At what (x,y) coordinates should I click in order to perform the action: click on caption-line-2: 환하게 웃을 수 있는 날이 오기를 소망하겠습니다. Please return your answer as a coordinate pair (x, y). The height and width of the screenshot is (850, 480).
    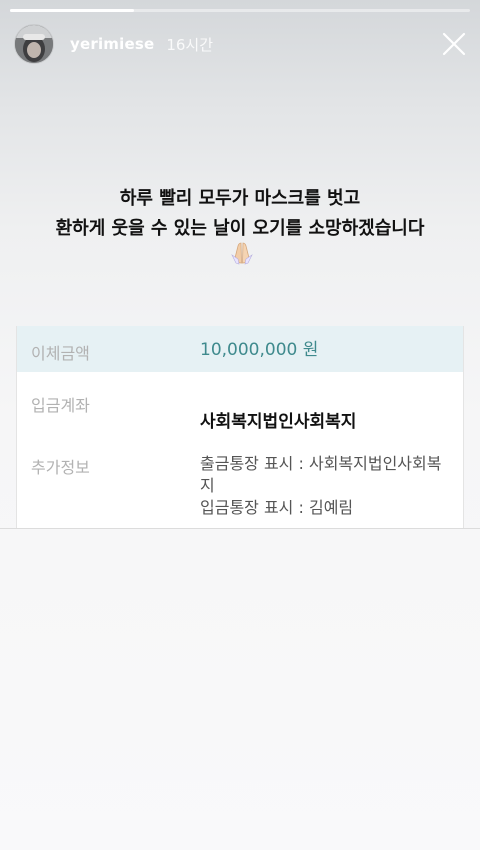
    Looking at the image, I should click on (240, 228).